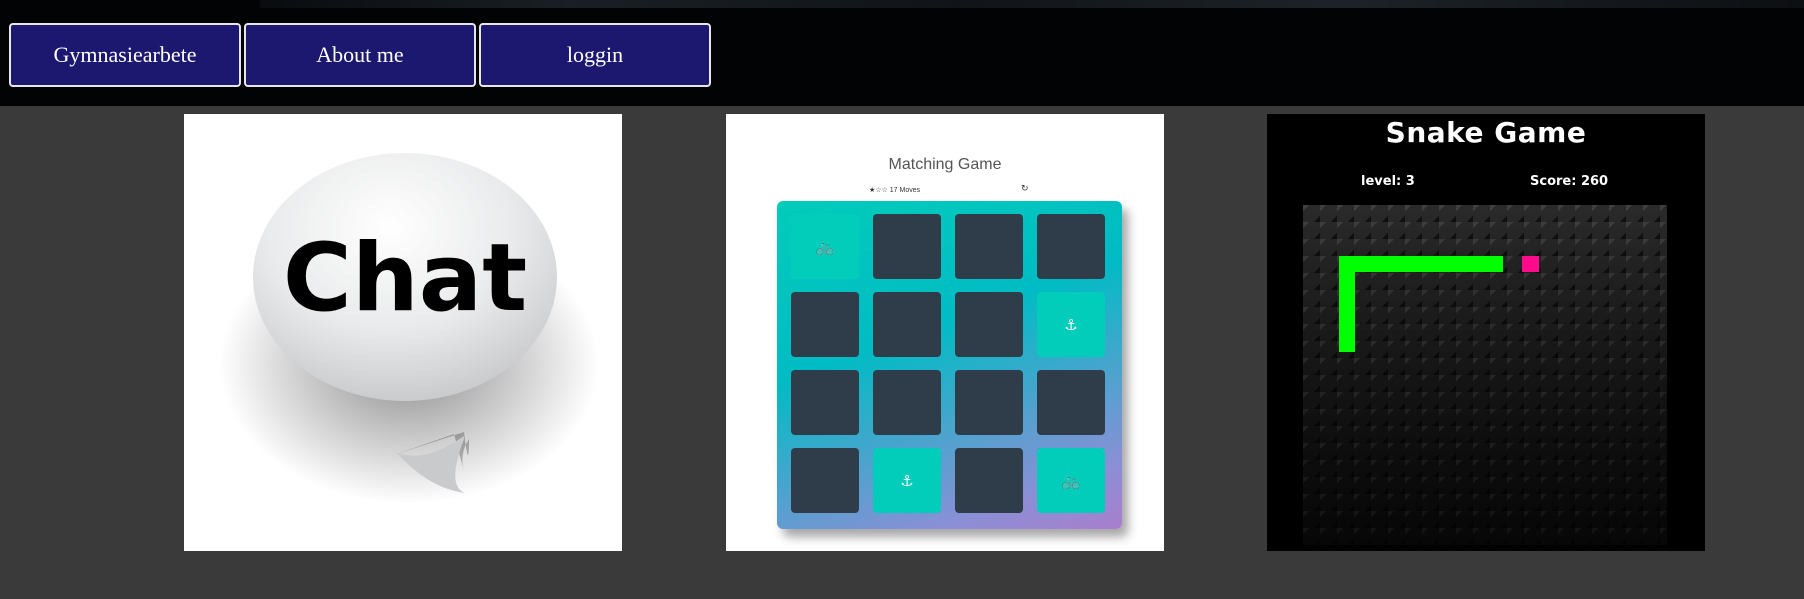  I want to click on matching-game-title: Matching Game, so click(945, 164).